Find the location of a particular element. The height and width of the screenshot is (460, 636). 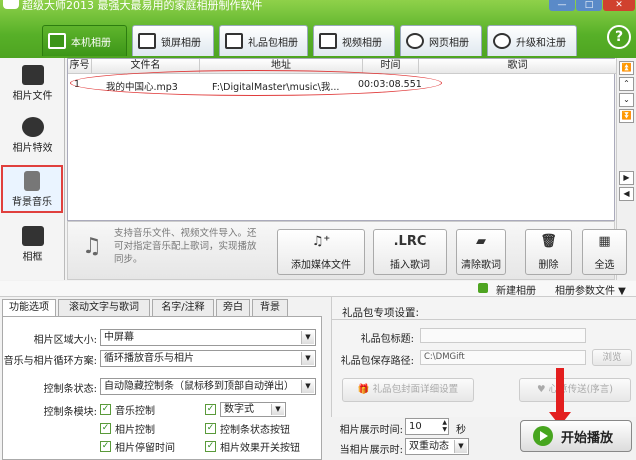

window-title: 超级大师2013 最强大最易用的家庭相册制作软件 is located at coordinates (142, 6).